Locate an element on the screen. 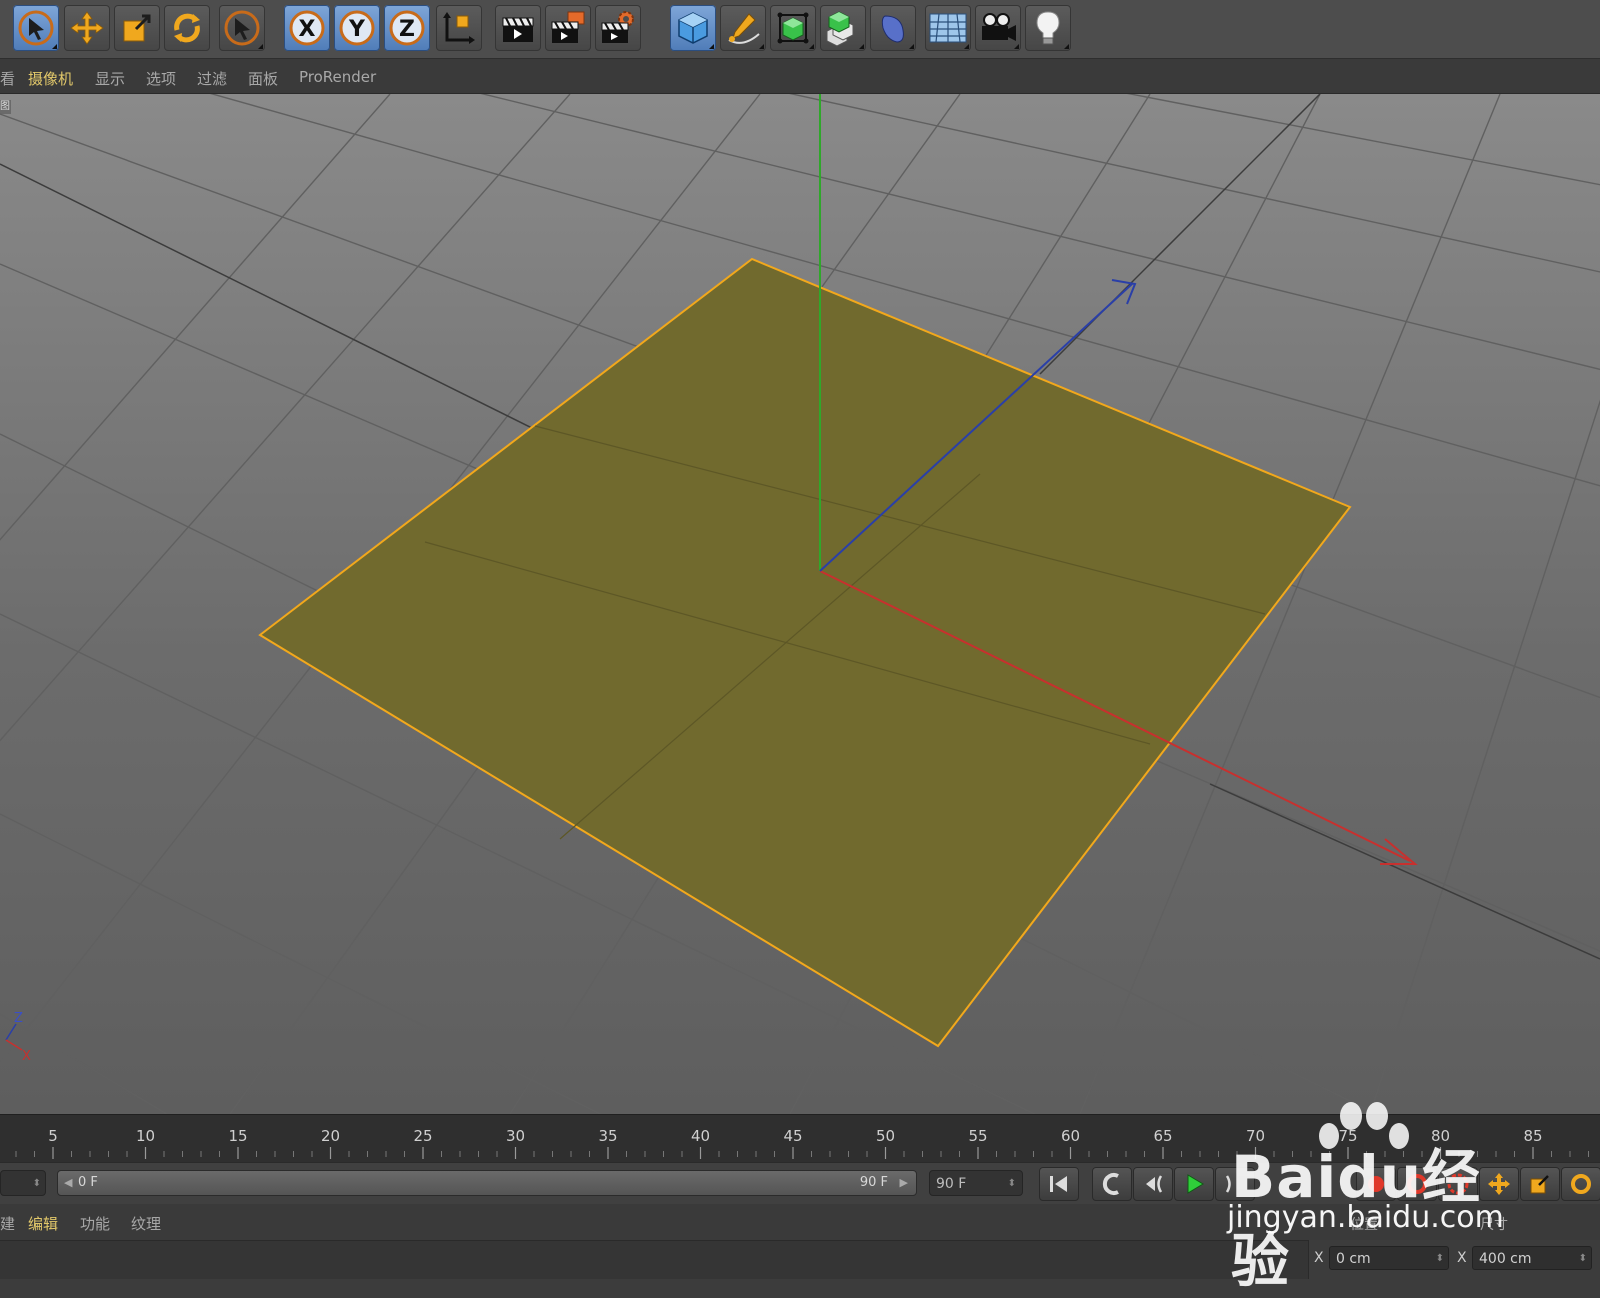  cube-object-button is located at coordinates (693, 28).